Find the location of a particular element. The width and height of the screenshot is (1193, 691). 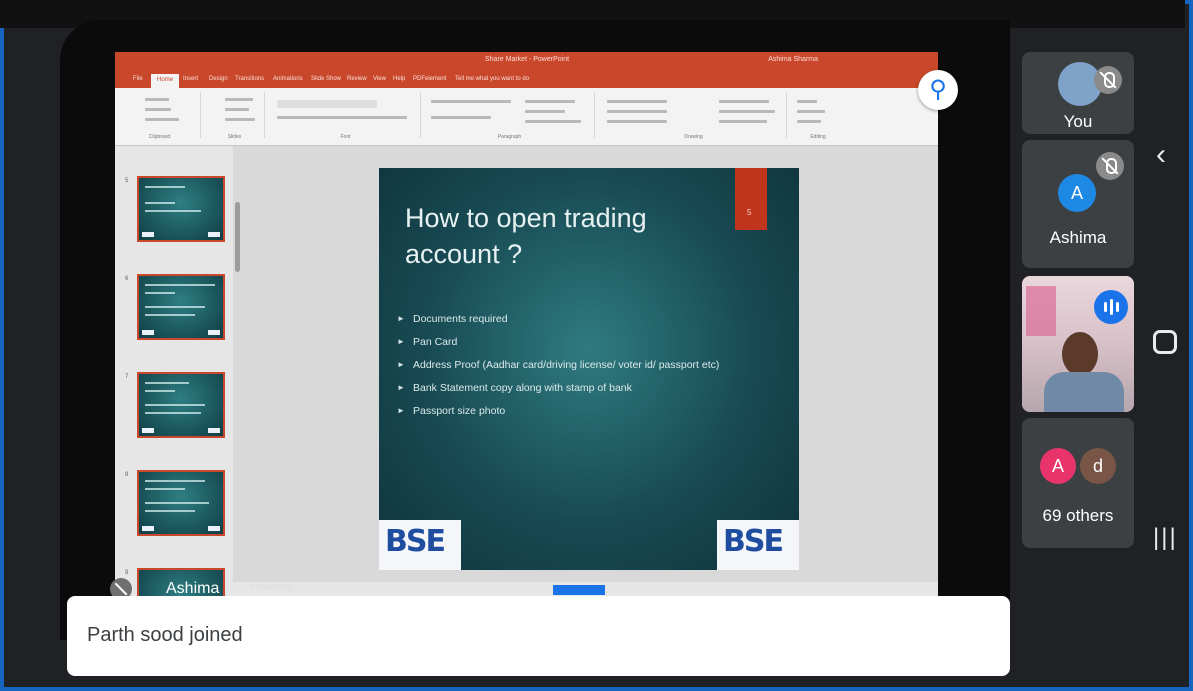

tell-me-search: Tell me what you want to do is located at coordinates (492, 79).